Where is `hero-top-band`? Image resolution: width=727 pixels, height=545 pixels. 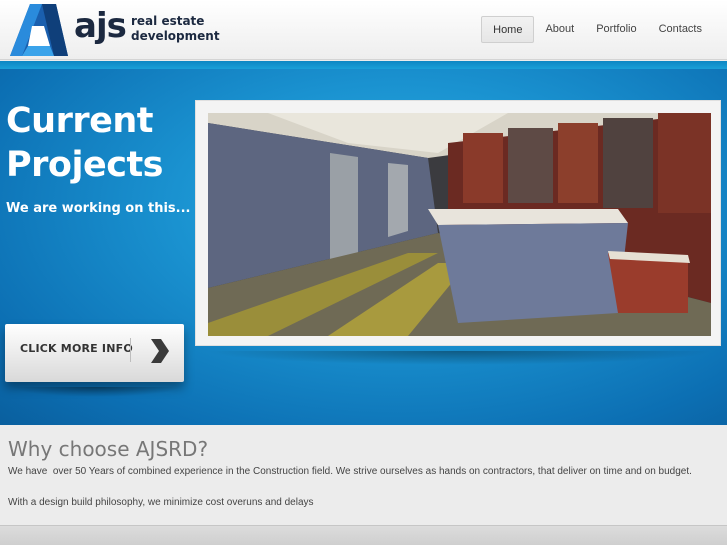
hero-top-band is located at coordinates (363, 65).